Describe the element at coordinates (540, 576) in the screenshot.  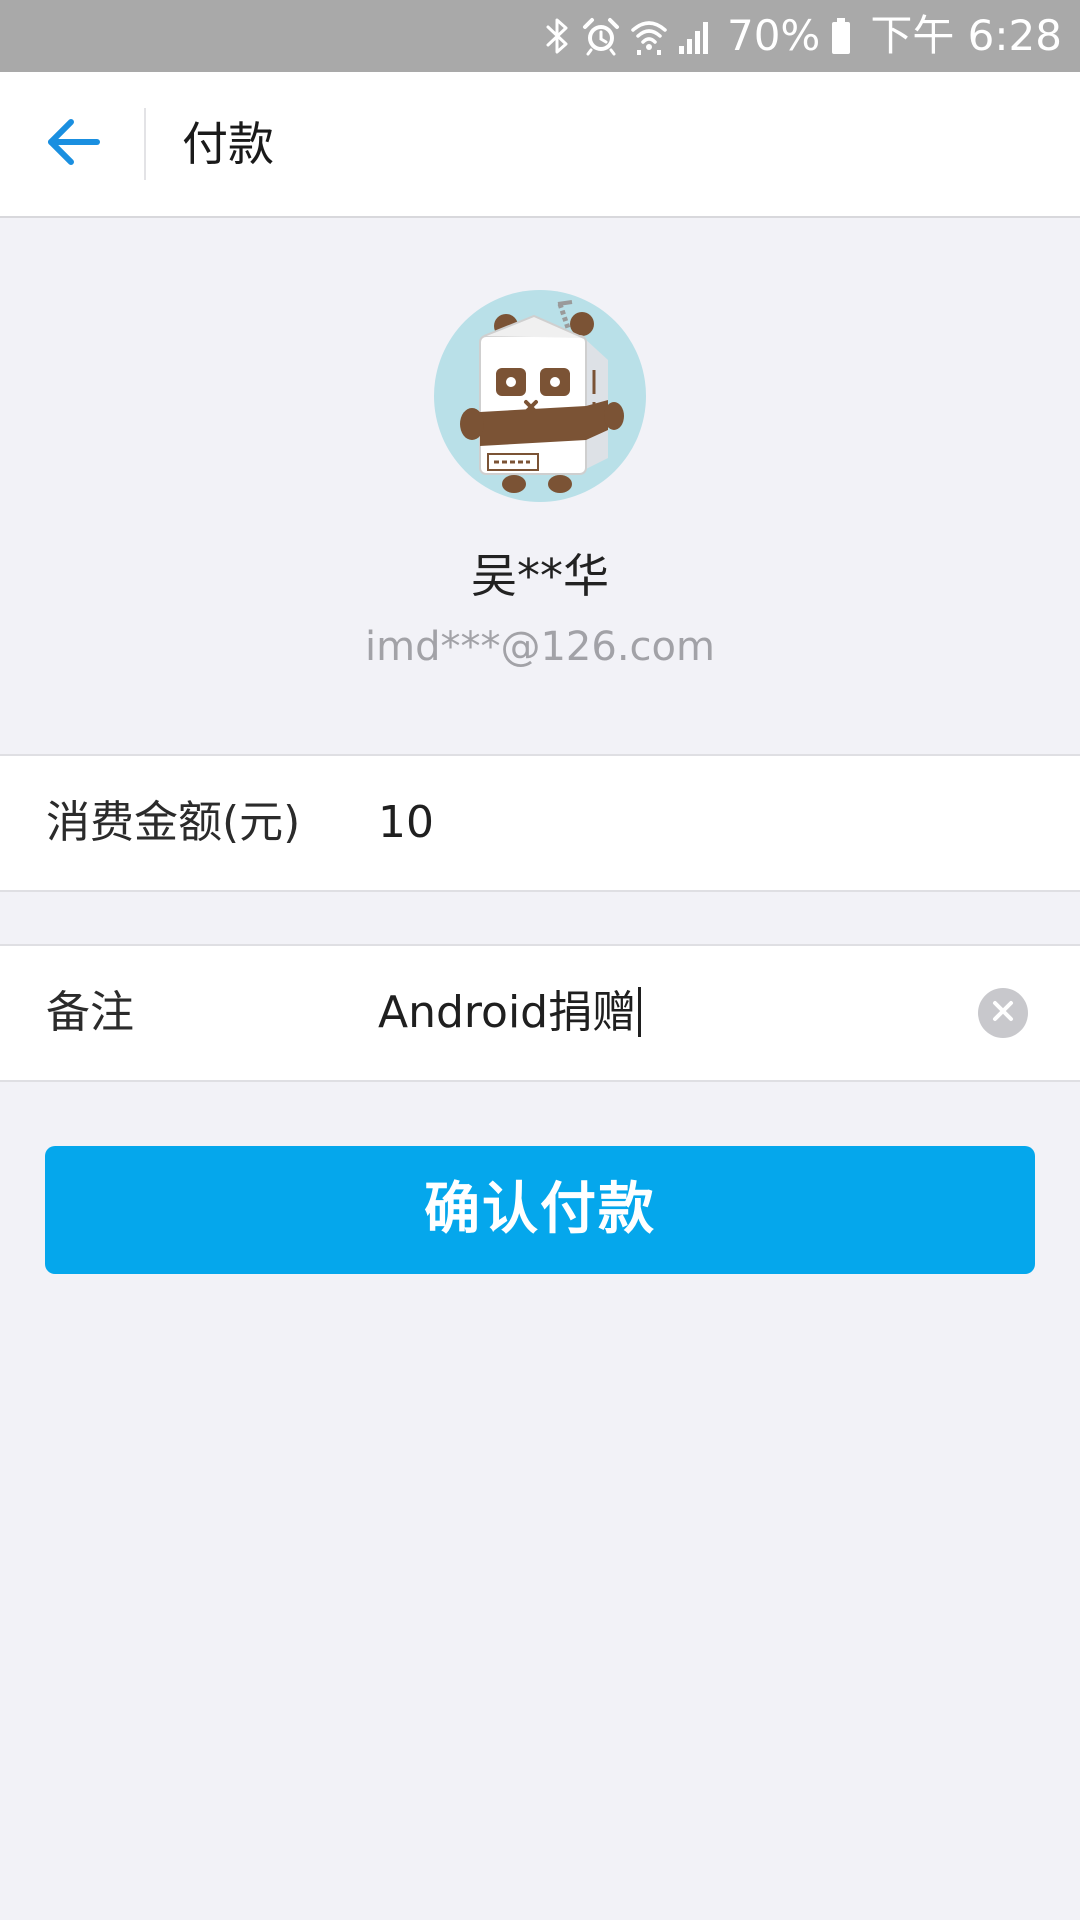
I see `payee-name: 吴**华` at that location.